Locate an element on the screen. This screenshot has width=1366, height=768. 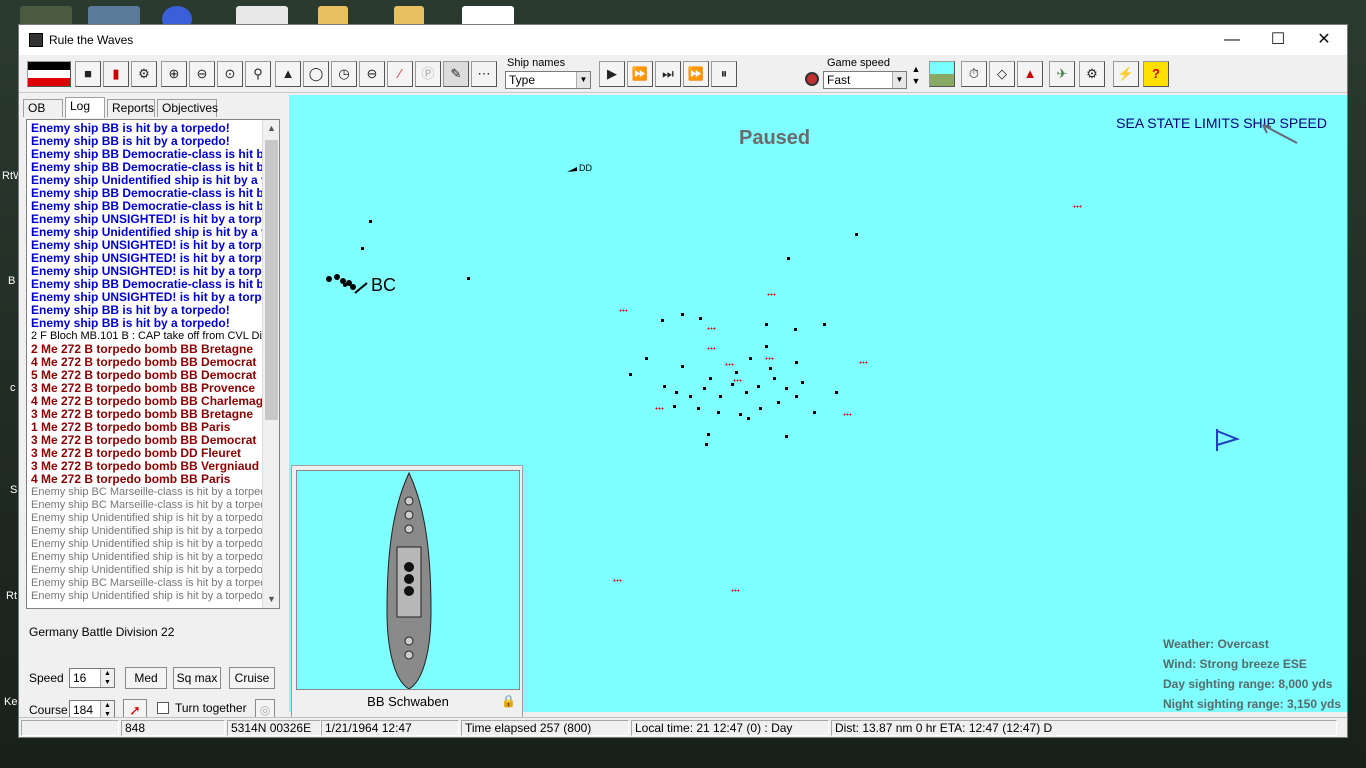
ship-names-select: Type ▼ is located at coordinates (548, 80).